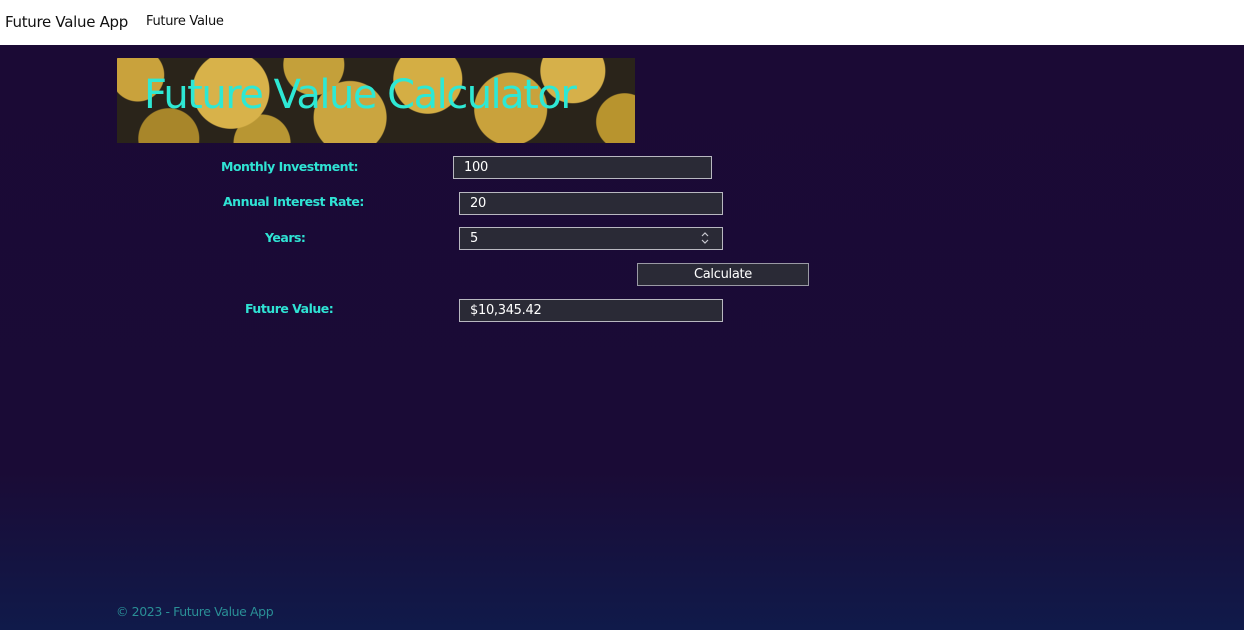 This screenshot has width=1244, height=630. Describe the element at coordinates (66, 22) in the screenshot. I see `brand-link: Future Value App` at that location.